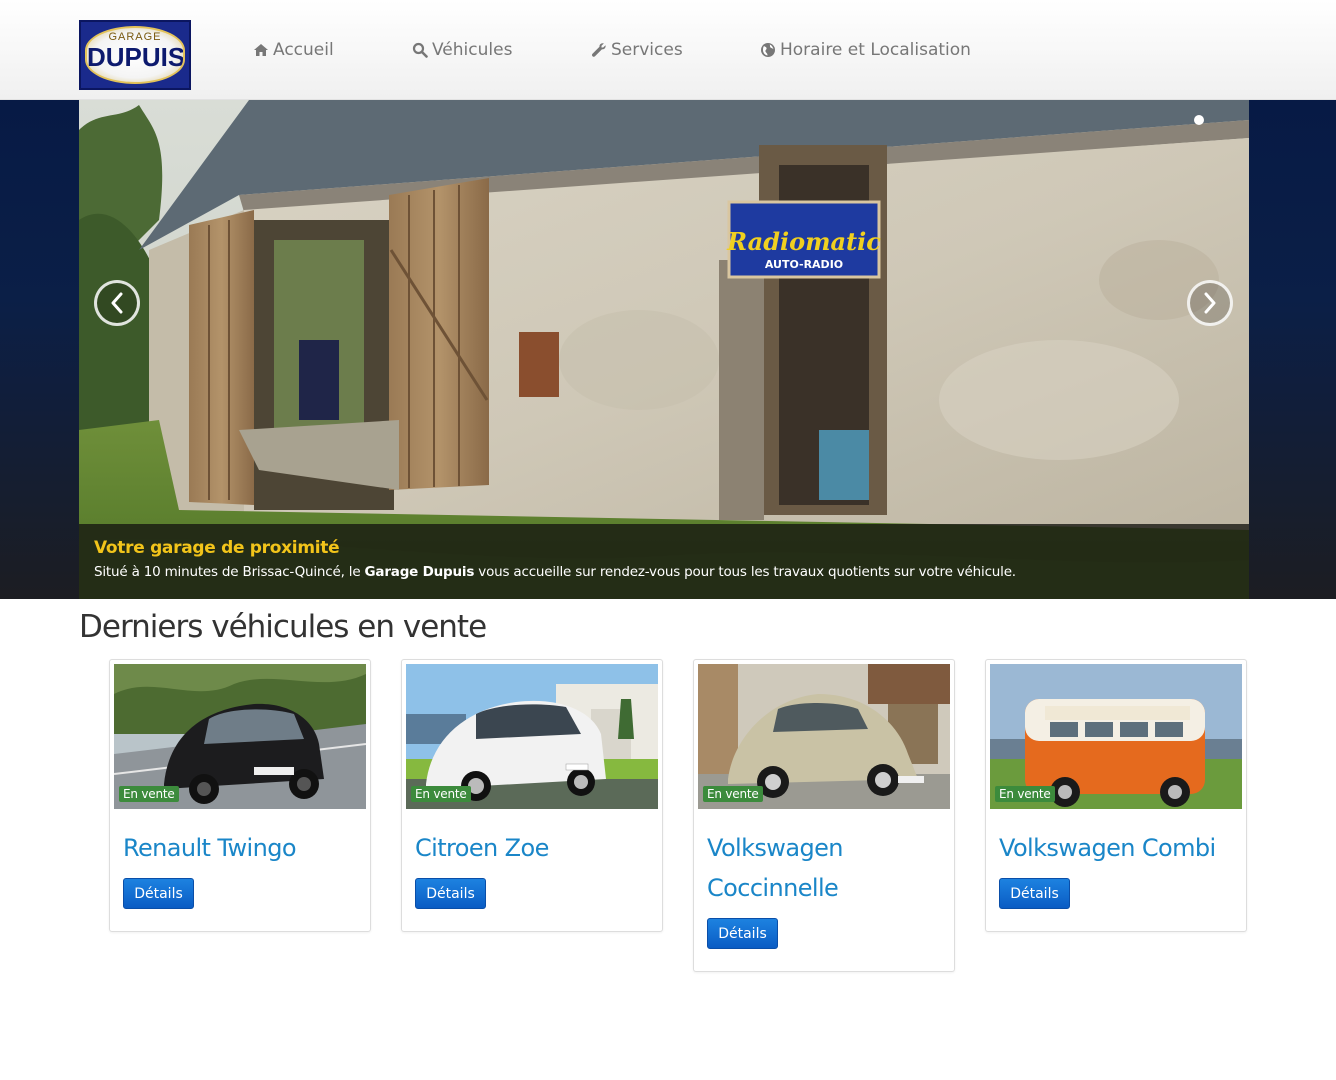  I want to click on chevron-right-icon, so click(1210, 303).